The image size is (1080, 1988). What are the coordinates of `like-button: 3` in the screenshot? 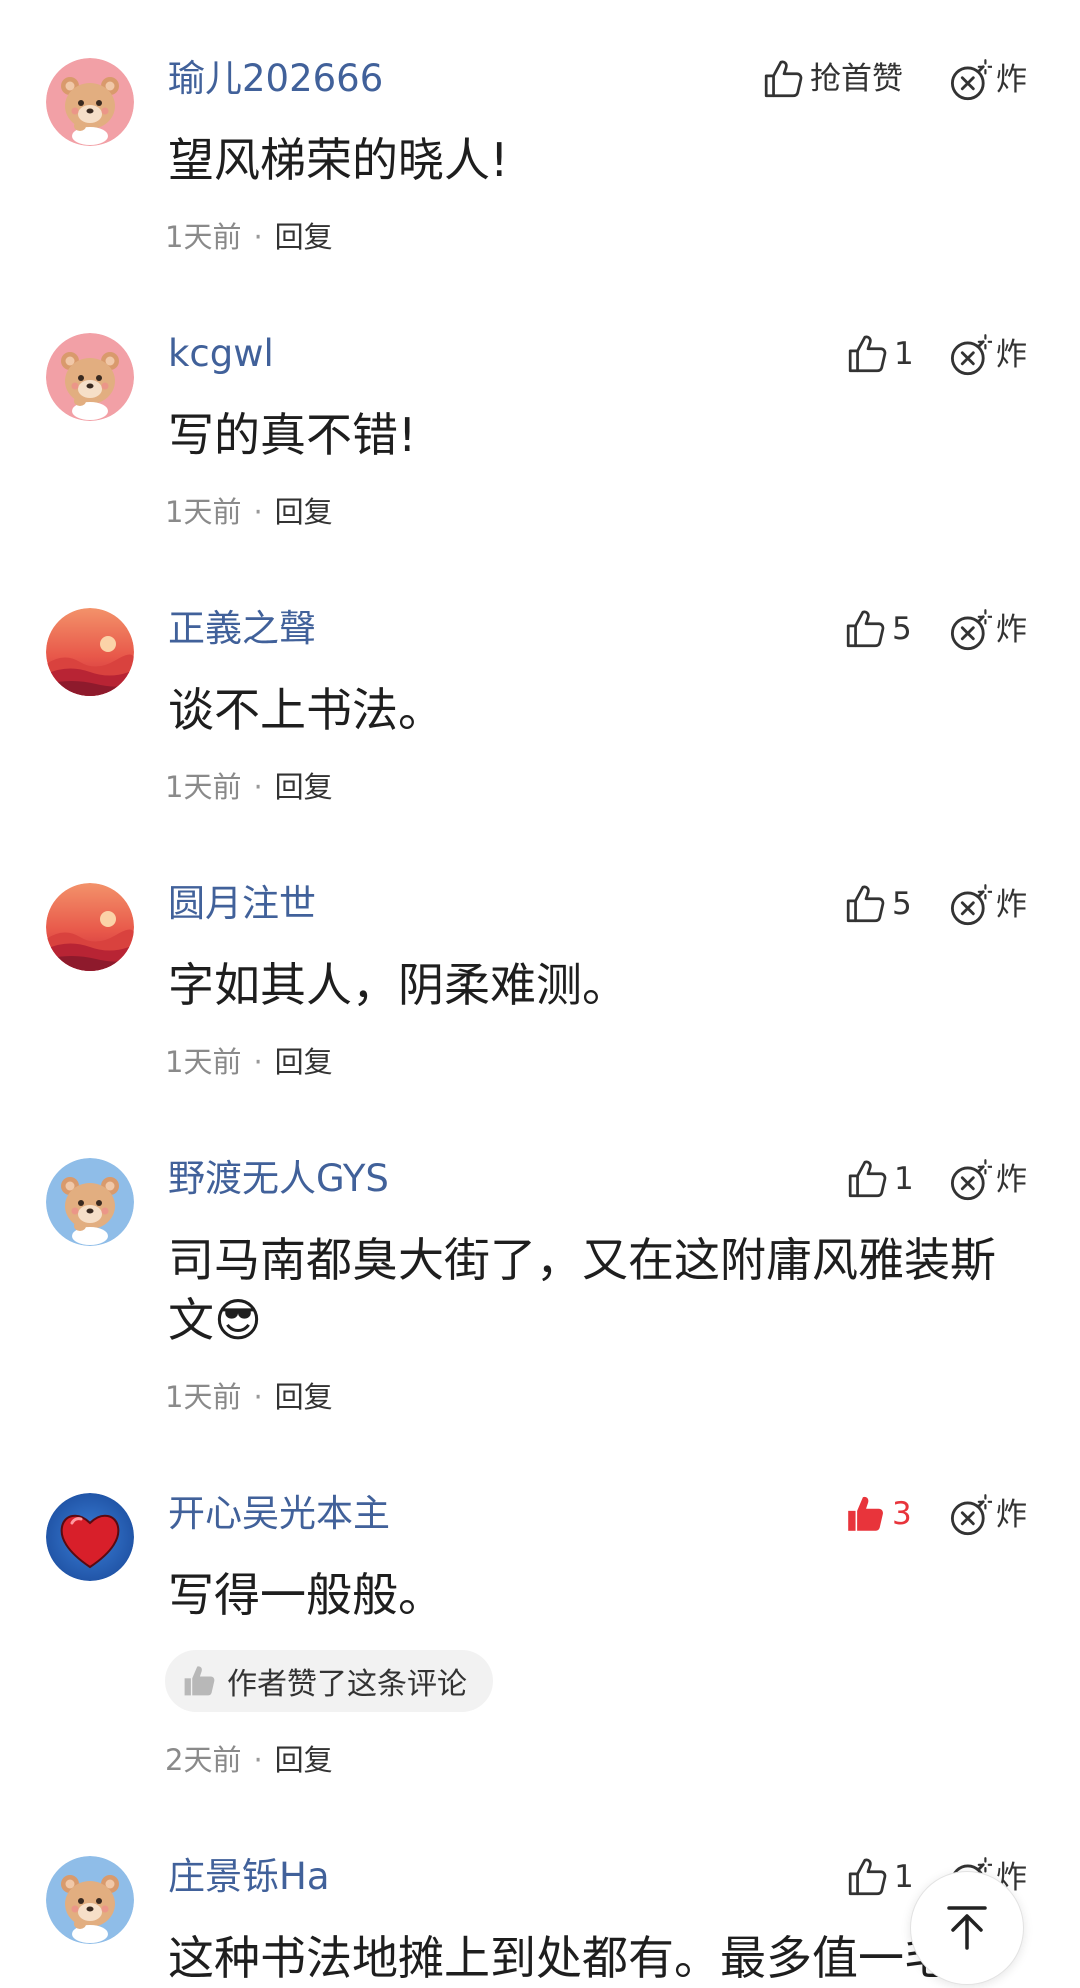 It's located at (878, 1514).